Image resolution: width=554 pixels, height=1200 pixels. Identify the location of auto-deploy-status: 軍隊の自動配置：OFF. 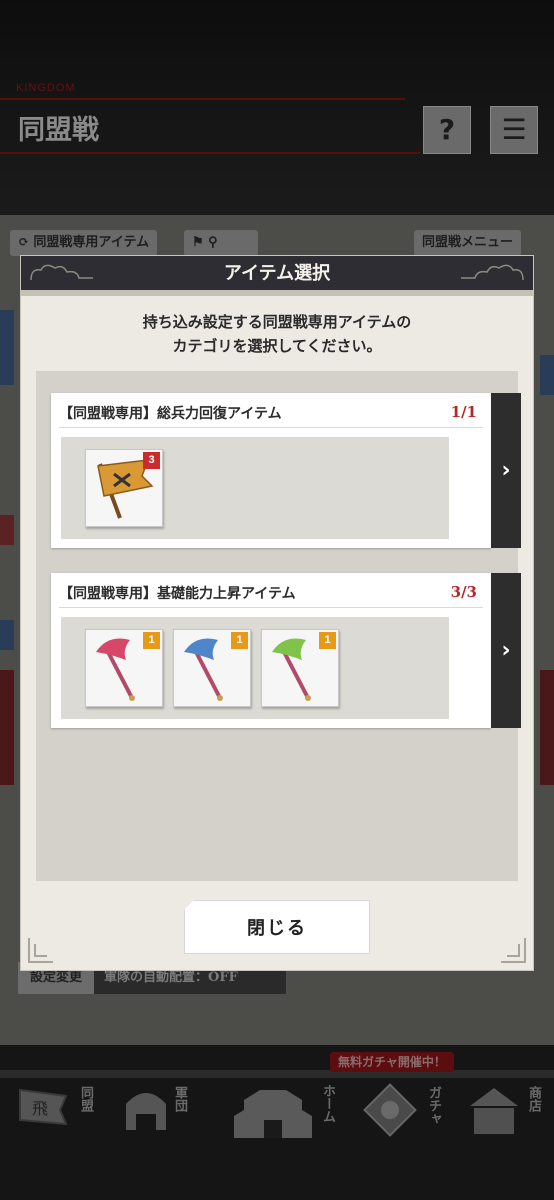
(171, 977).